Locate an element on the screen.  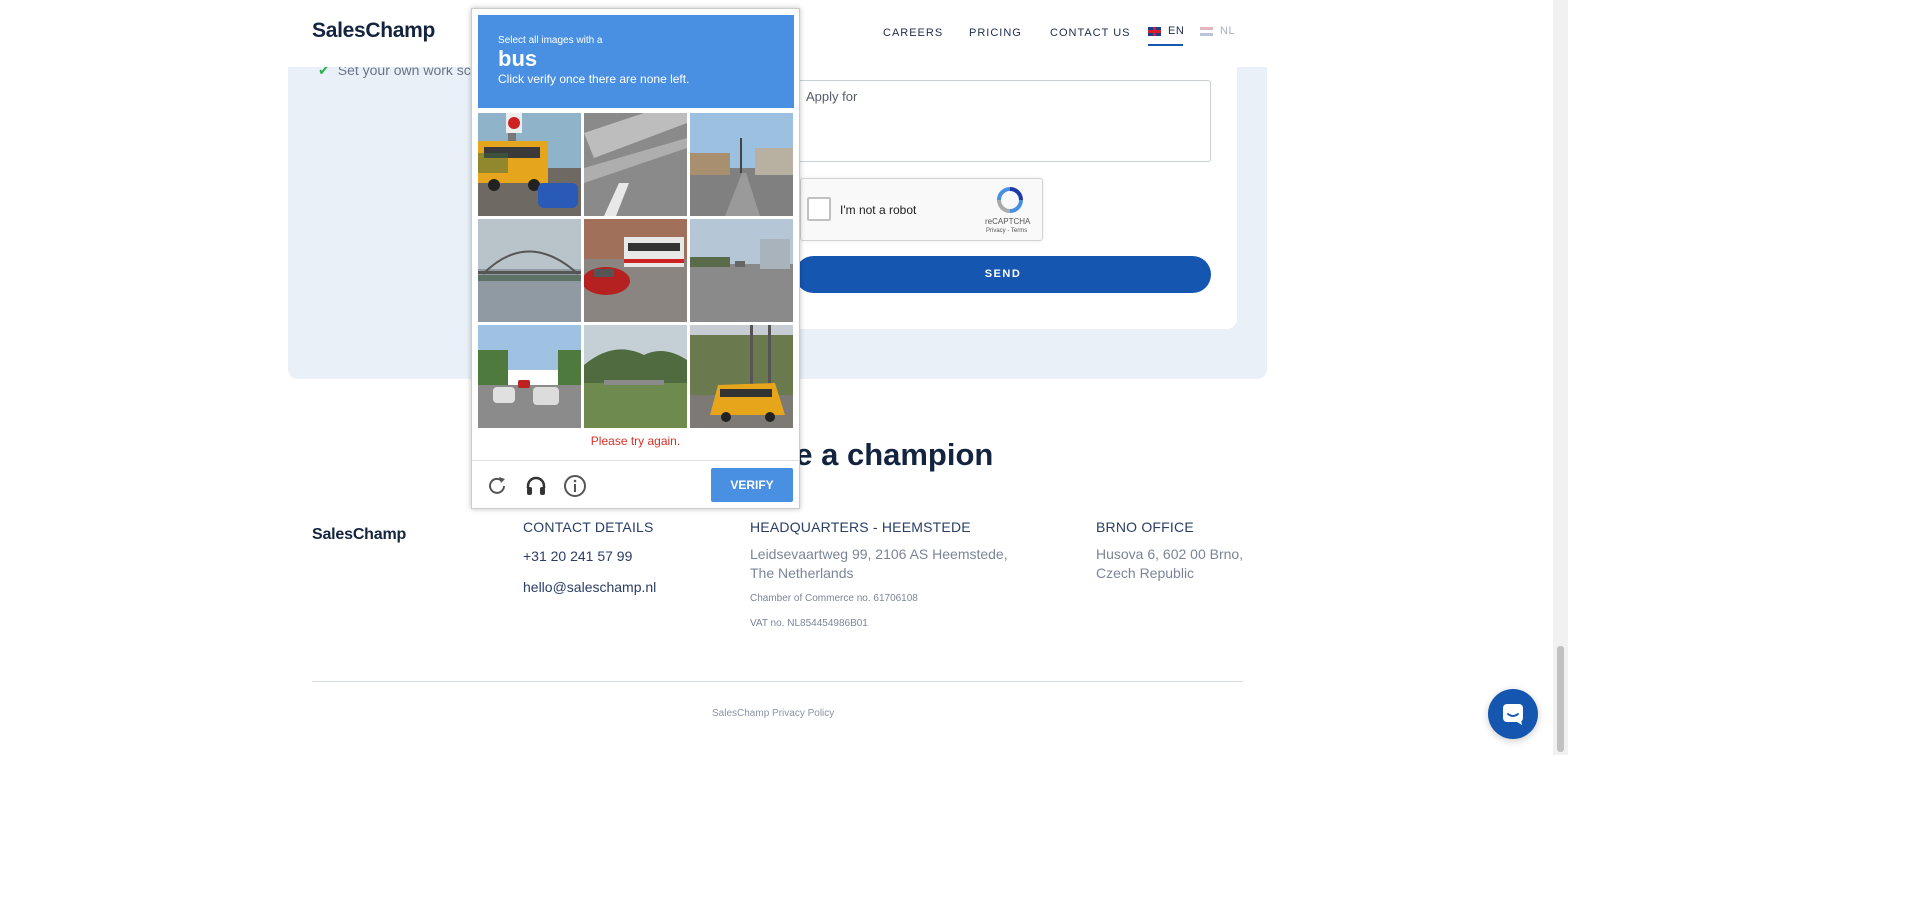
send-button: SEND is located at coordinates (1003, 274).